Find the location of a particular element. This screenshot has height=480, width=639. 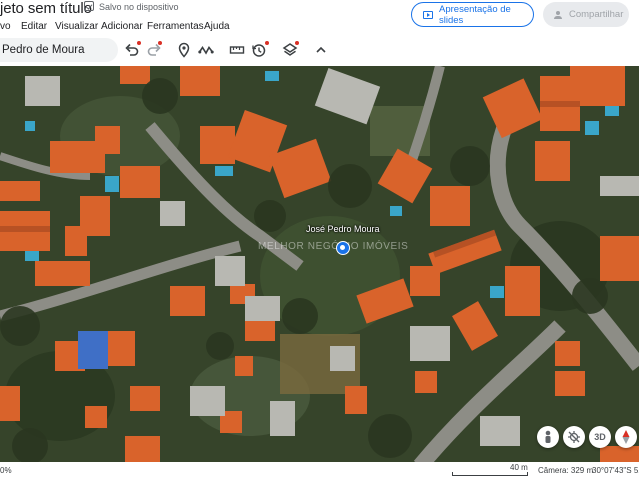

status-zoom: 0% is located at coordinates (6, 470).